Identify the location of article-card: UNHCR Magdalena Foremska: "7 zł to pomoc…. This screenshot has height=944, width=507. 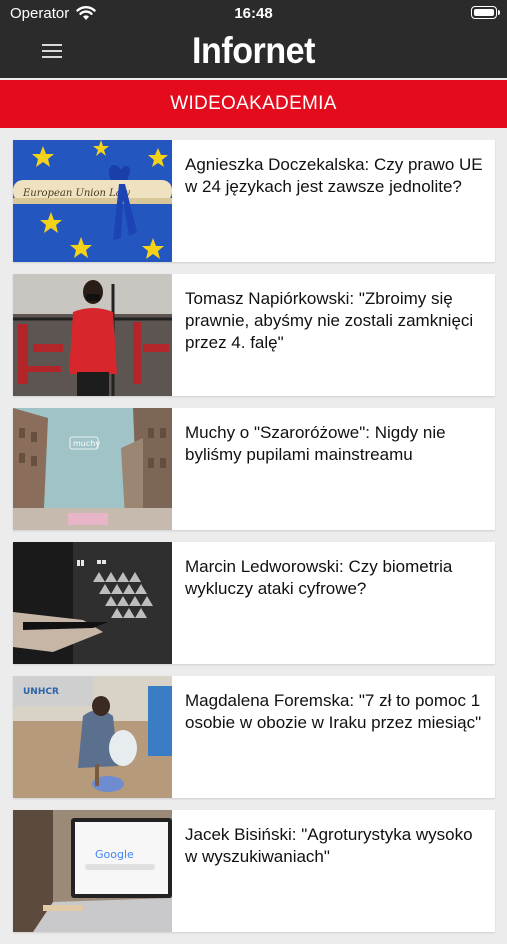
(254, 737).